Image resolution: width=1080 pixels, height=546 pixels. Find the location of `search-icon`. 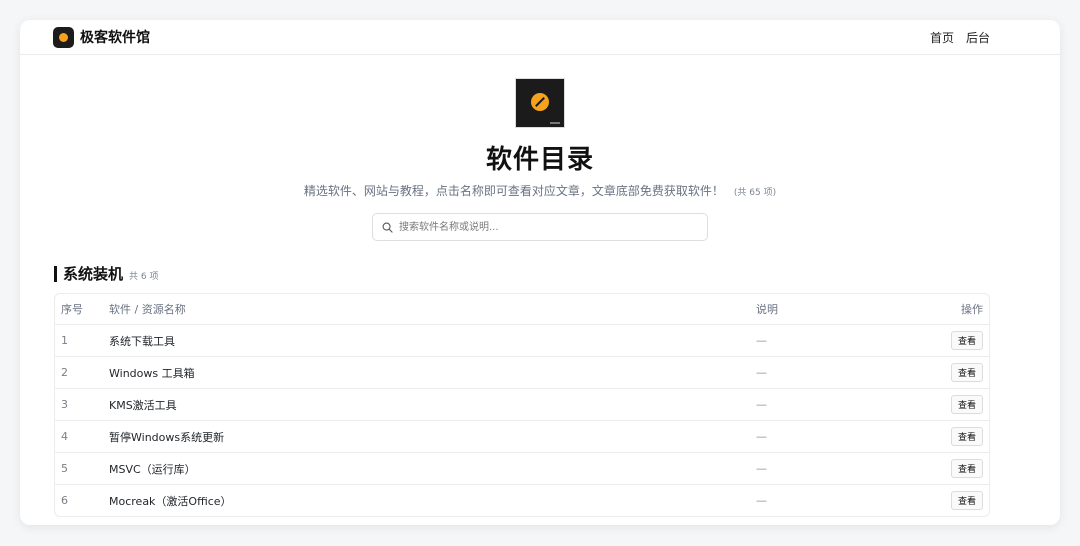

search-icon is located at coordinates (387, 227).